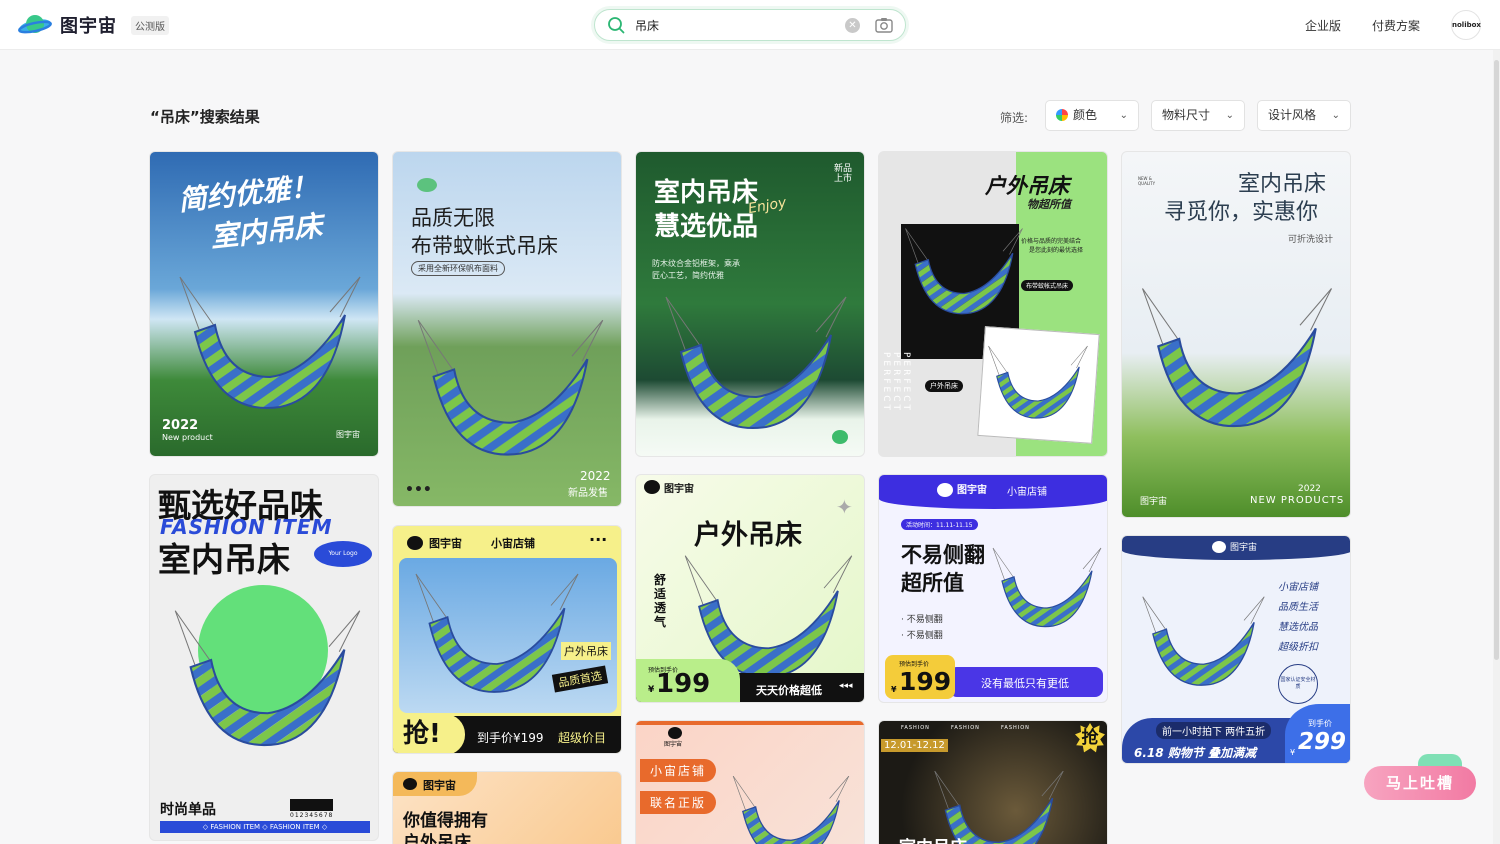  Describe the element at coordinates (843, 174) in the screenshot. I see `card-3-badge: 新品上市` at that location.